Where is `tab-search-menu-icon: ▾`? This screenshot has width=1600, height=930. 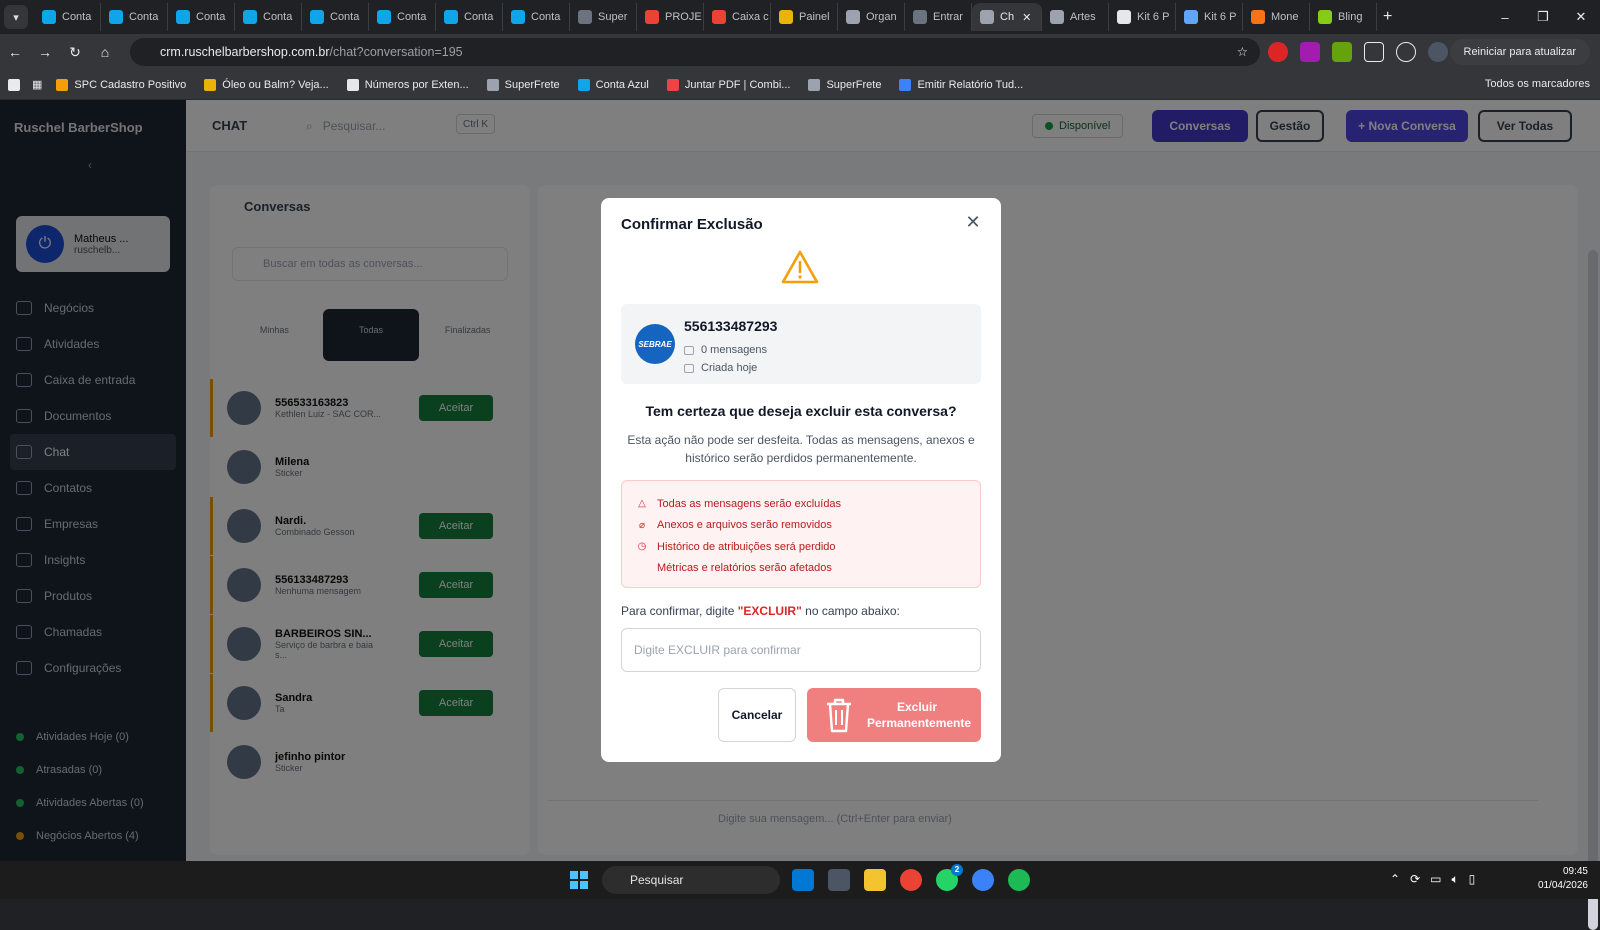 tab-search-menu-icon: ▾ is located at coordinates (16, 17).